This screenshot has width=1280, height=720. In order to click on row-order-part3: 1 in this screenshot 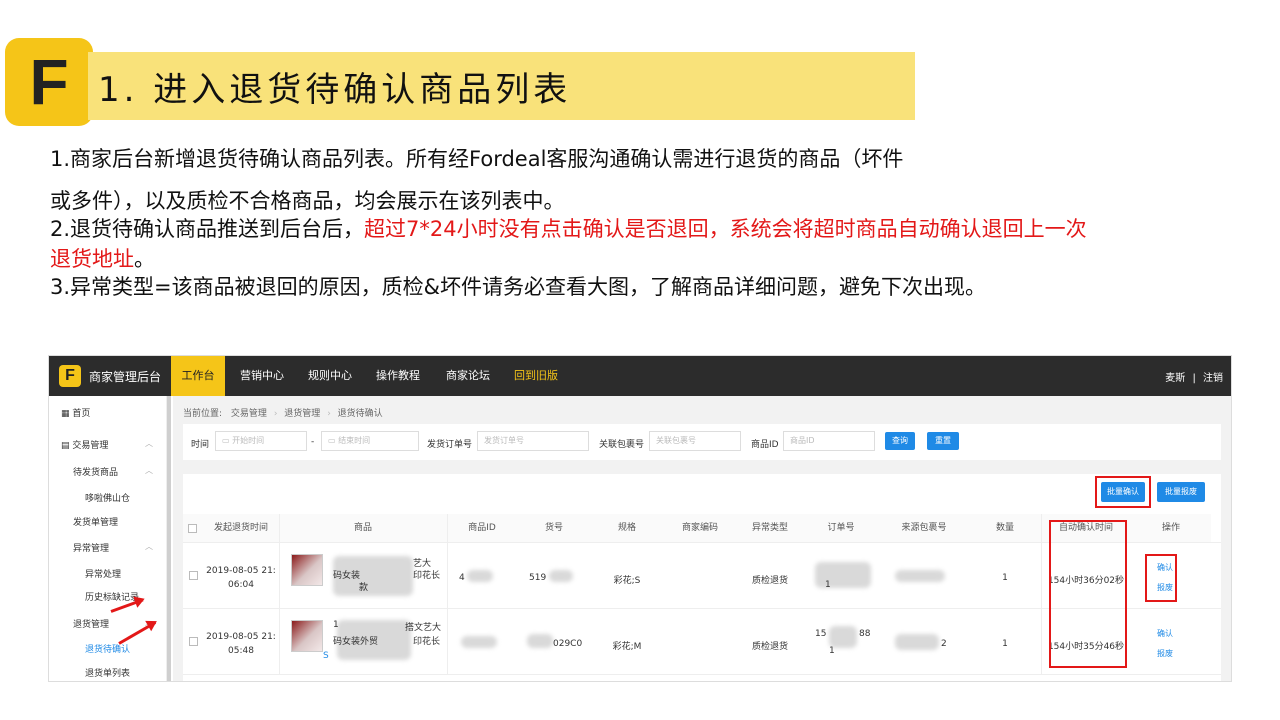, I will do `click(832, 651)`.